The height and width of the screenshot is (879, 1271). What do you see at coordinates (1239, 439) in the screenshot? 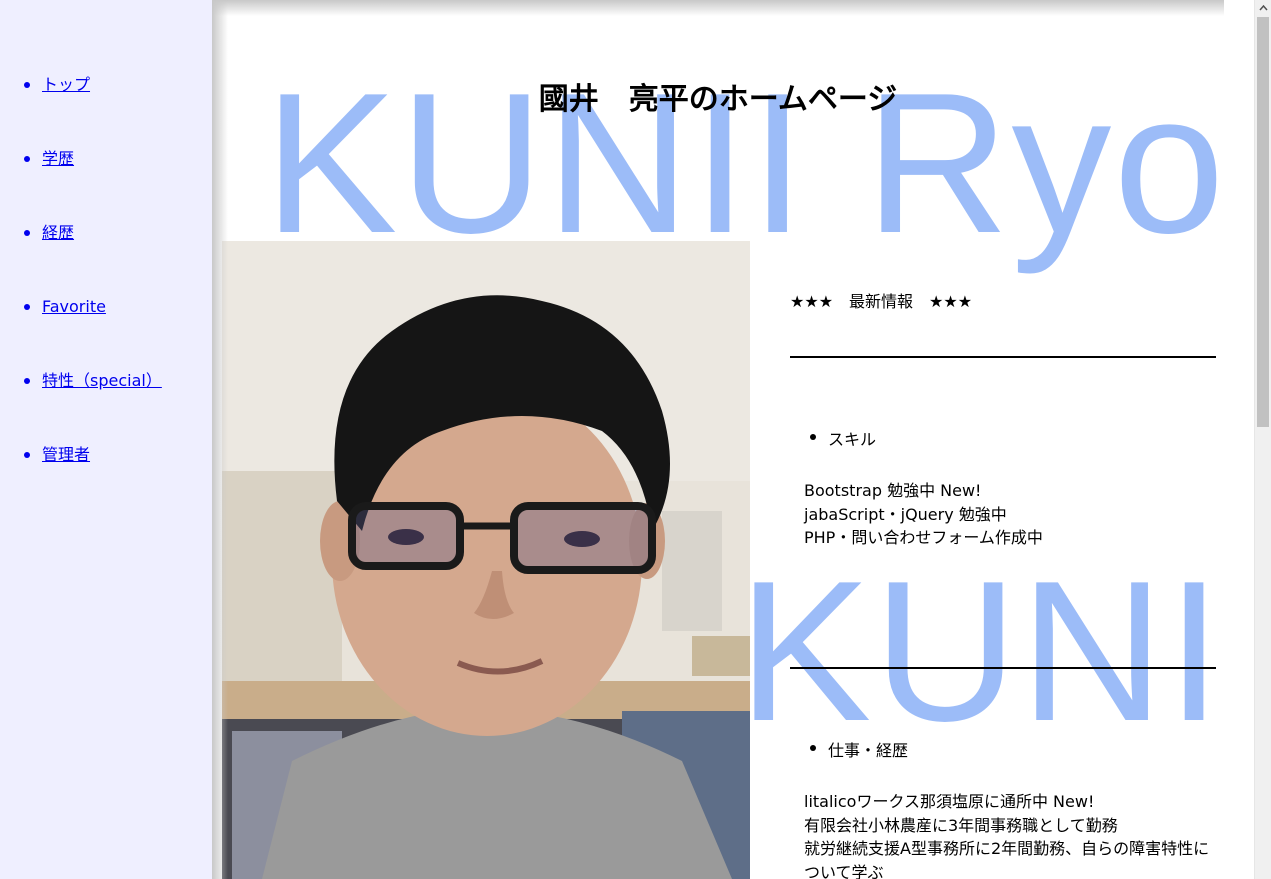
I see `right-margin` at bounding box center [1239, 439].